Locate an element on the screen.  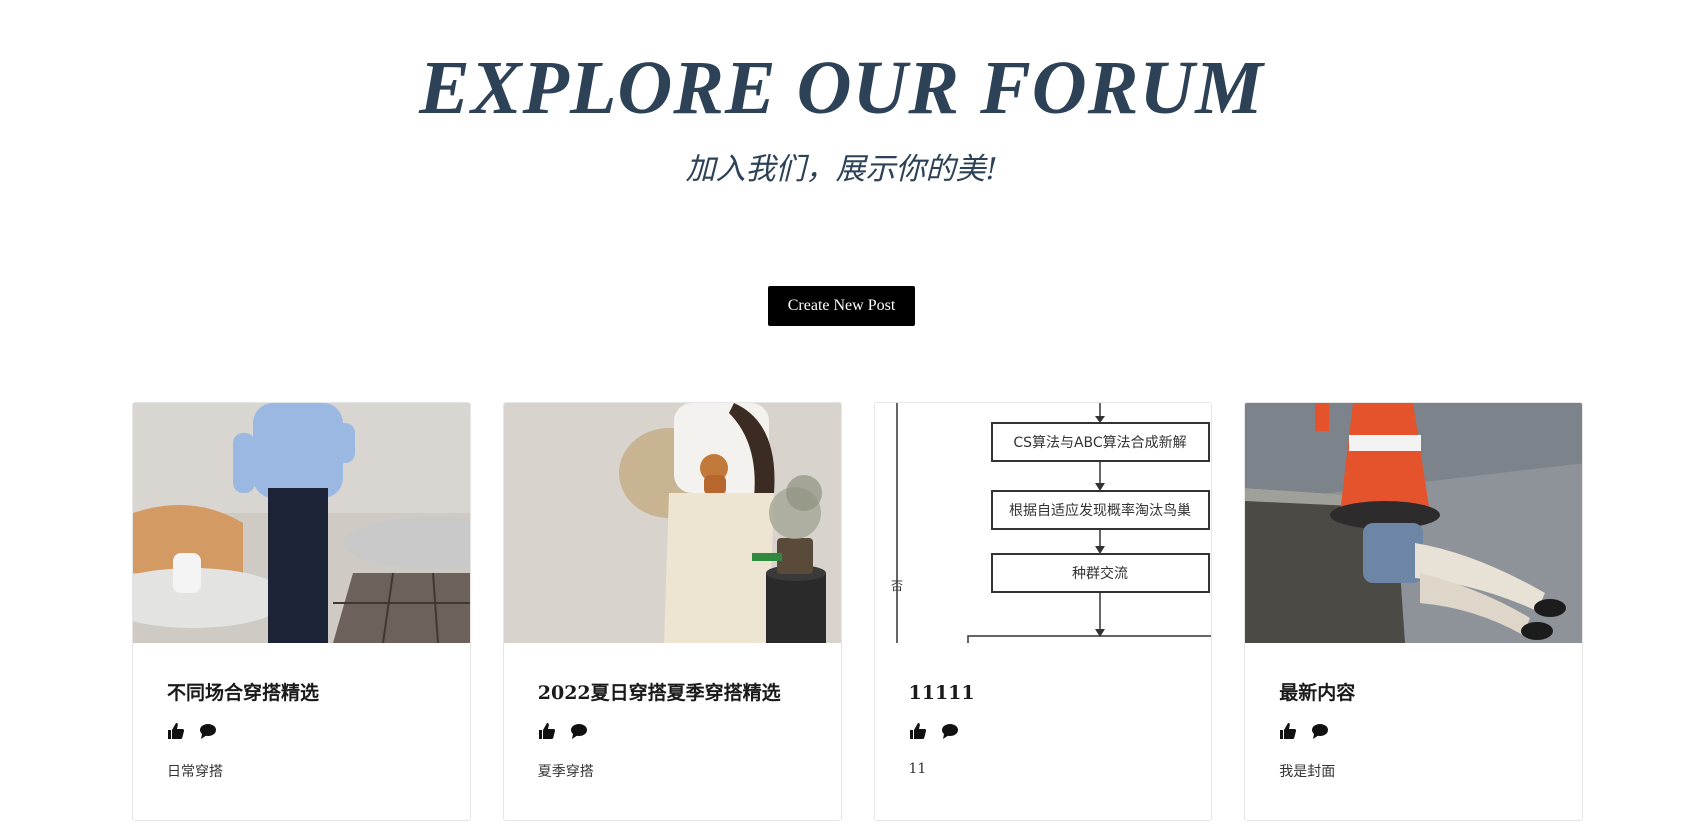
flowchart-side-label: 否 is located at coordinates (896, 586).